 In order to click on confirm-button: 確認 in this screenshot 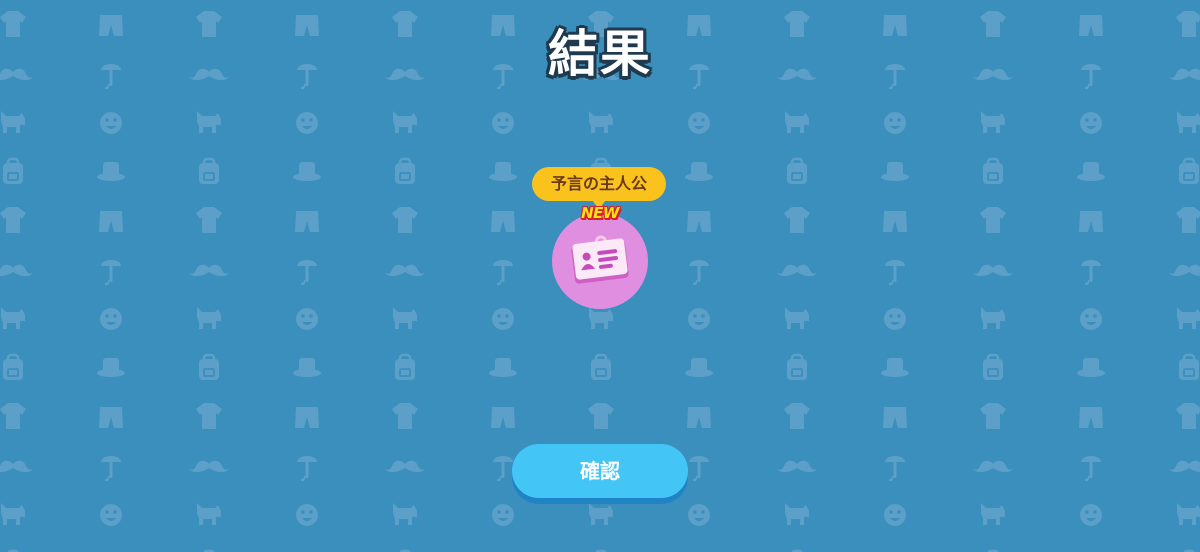, I will do `click(600, 471)`.